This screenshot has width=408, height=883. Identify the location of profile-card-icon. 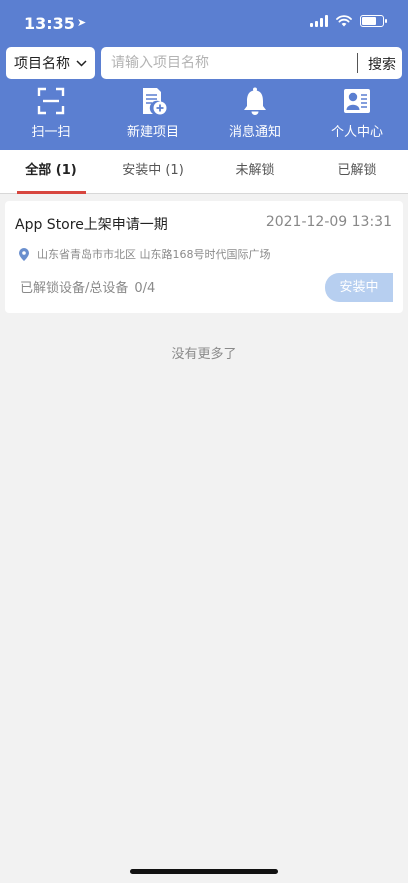
(357, 101).